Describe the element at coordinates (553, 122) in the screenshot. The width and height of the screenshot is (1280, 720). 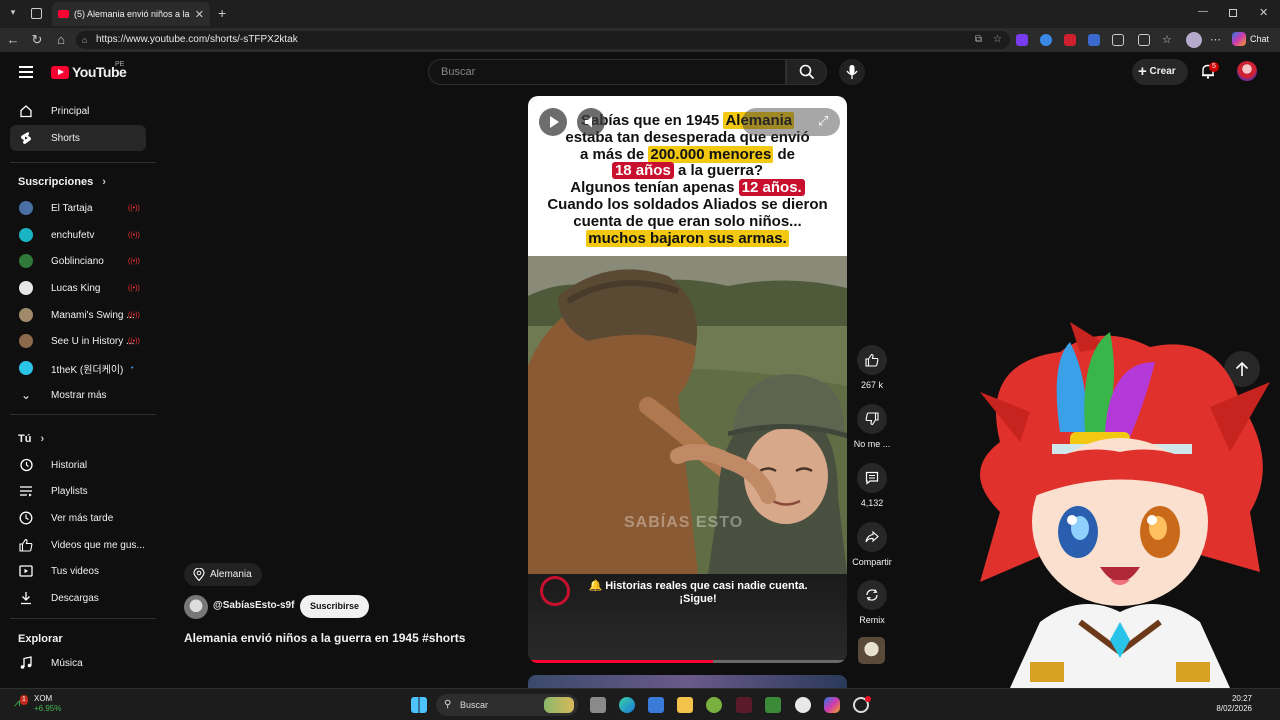
I see `play-button` at that location.